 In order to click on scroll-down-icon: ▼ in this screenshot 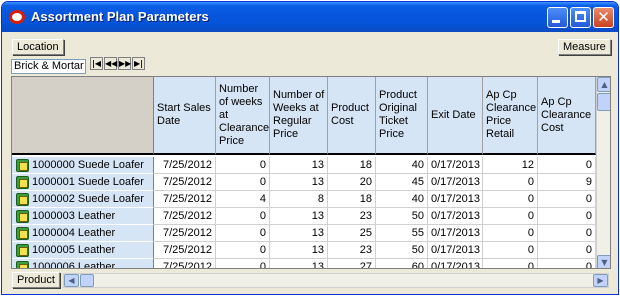, I will do `click(603, 261)`.